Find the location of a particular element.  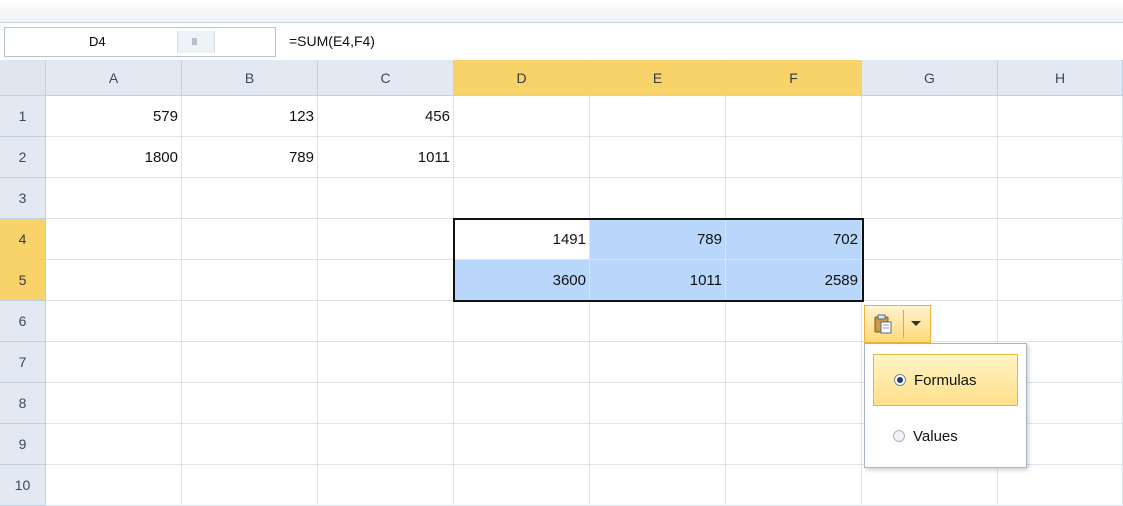

name-box: D4 is located at coordinates (140, 42).